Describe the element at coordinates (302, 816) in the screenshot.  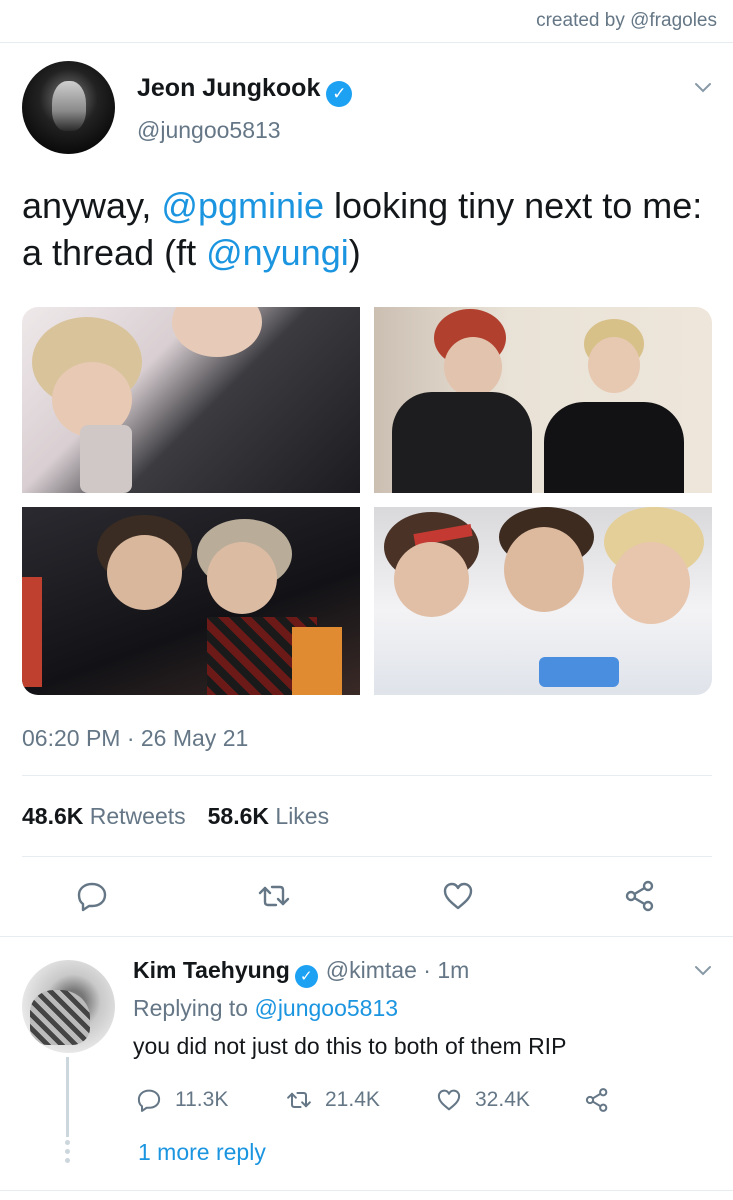
I see `like-label: Likes` at that location.